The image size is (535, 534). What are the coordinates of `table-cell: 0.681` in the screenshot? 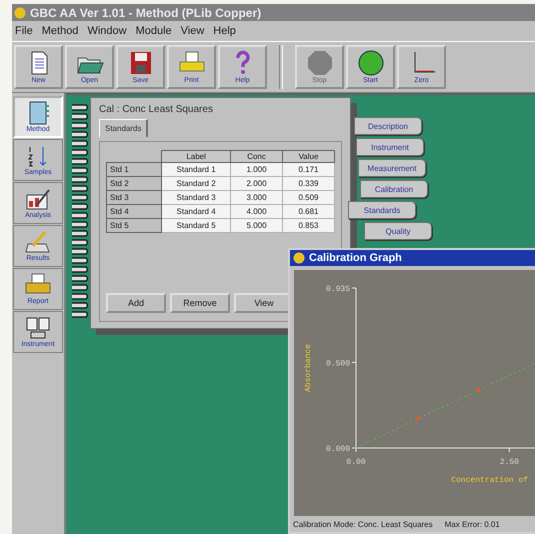 It's located at (308, 211).